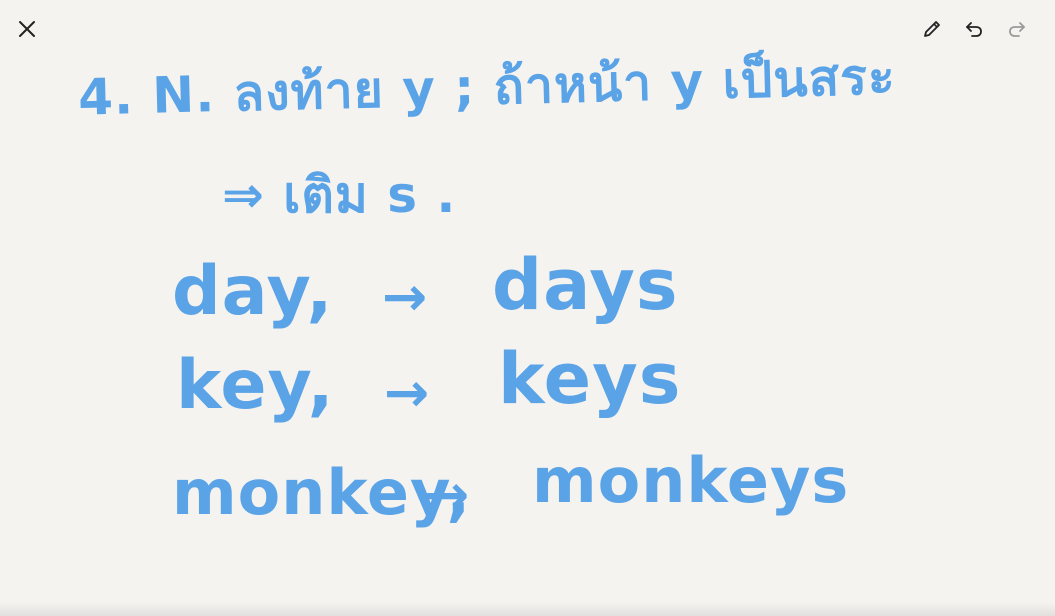 The width and height of the screenshot is (1055, 616). What do you see at coordinates (691, 480) in the screenshot?
I see `example-plural-monkeys: monkeys` at bounding box center [691, 480].